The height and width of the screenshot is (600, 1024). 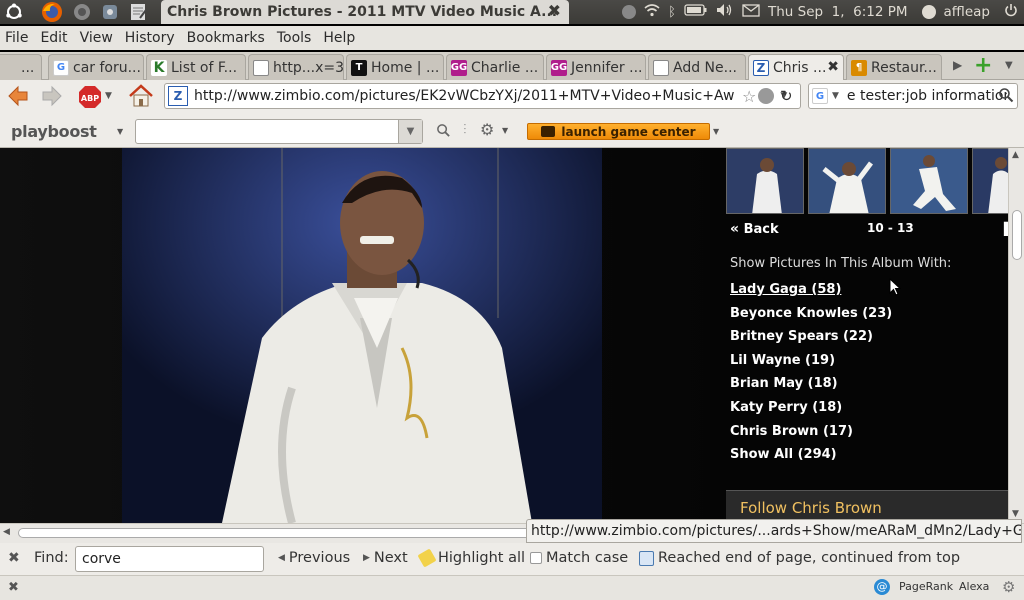 What do you see at coordinates (443, 132) in the screenshot?
I see `magnifier-icon` at bounding box center [443, 132].